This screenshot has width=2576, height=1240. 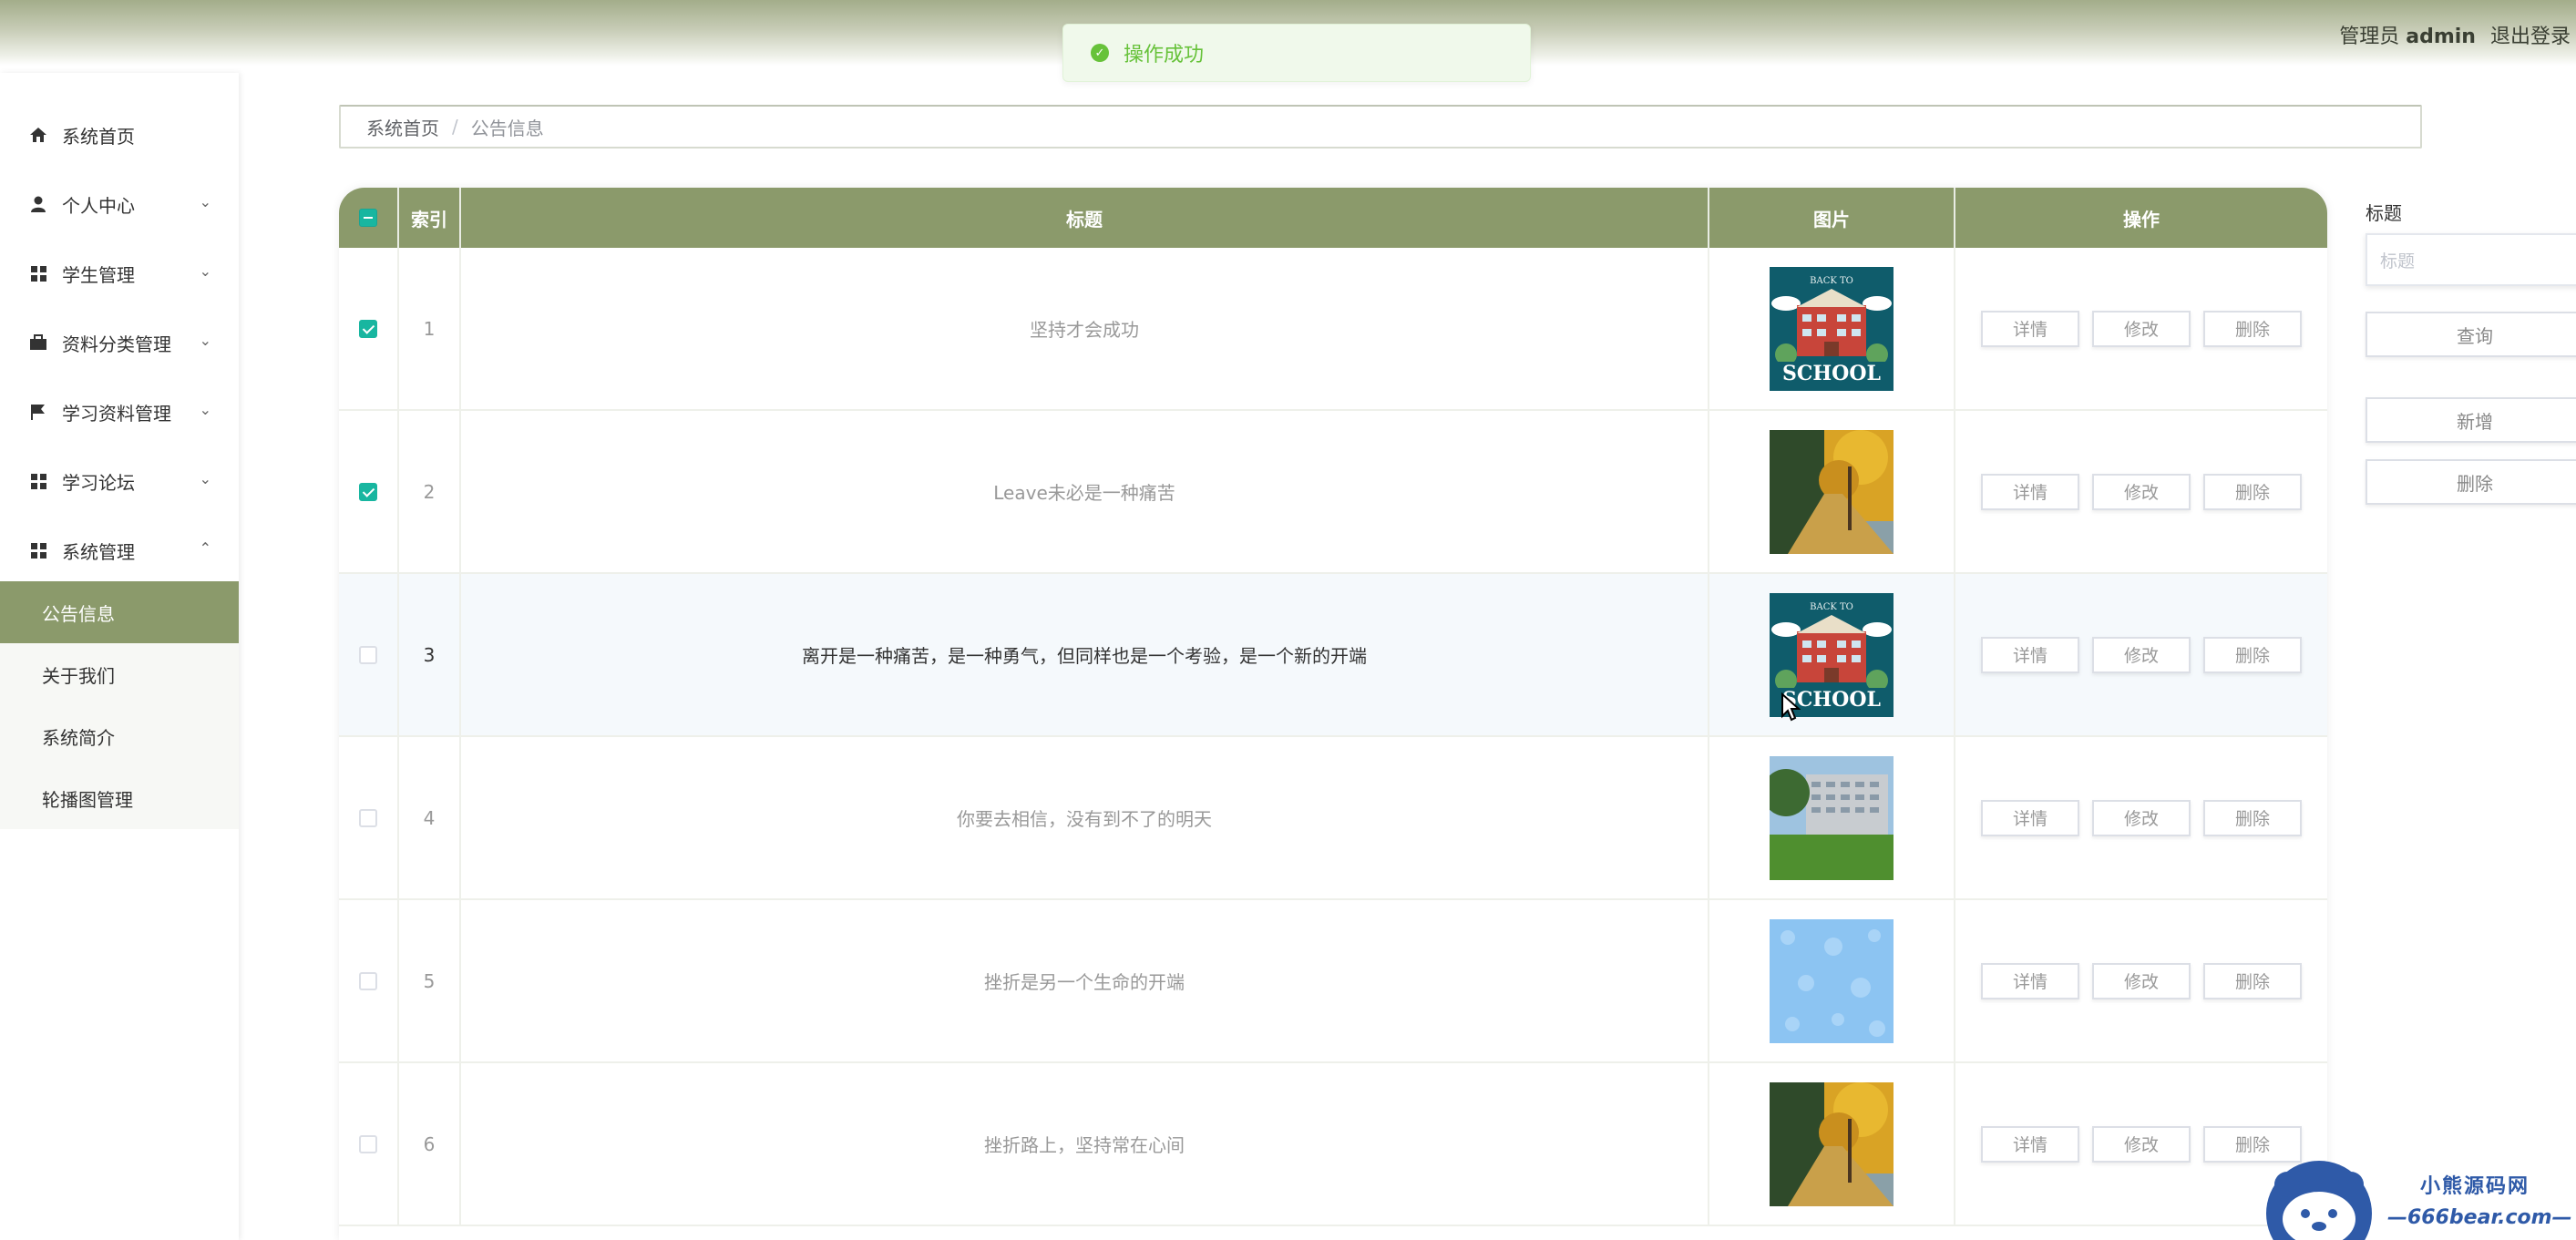 What do you see at coordinates (120, 798) in the screenshot?
I see `sidebar-subitem-carousel: 轮播图管理` at bounding box center [120, 798].